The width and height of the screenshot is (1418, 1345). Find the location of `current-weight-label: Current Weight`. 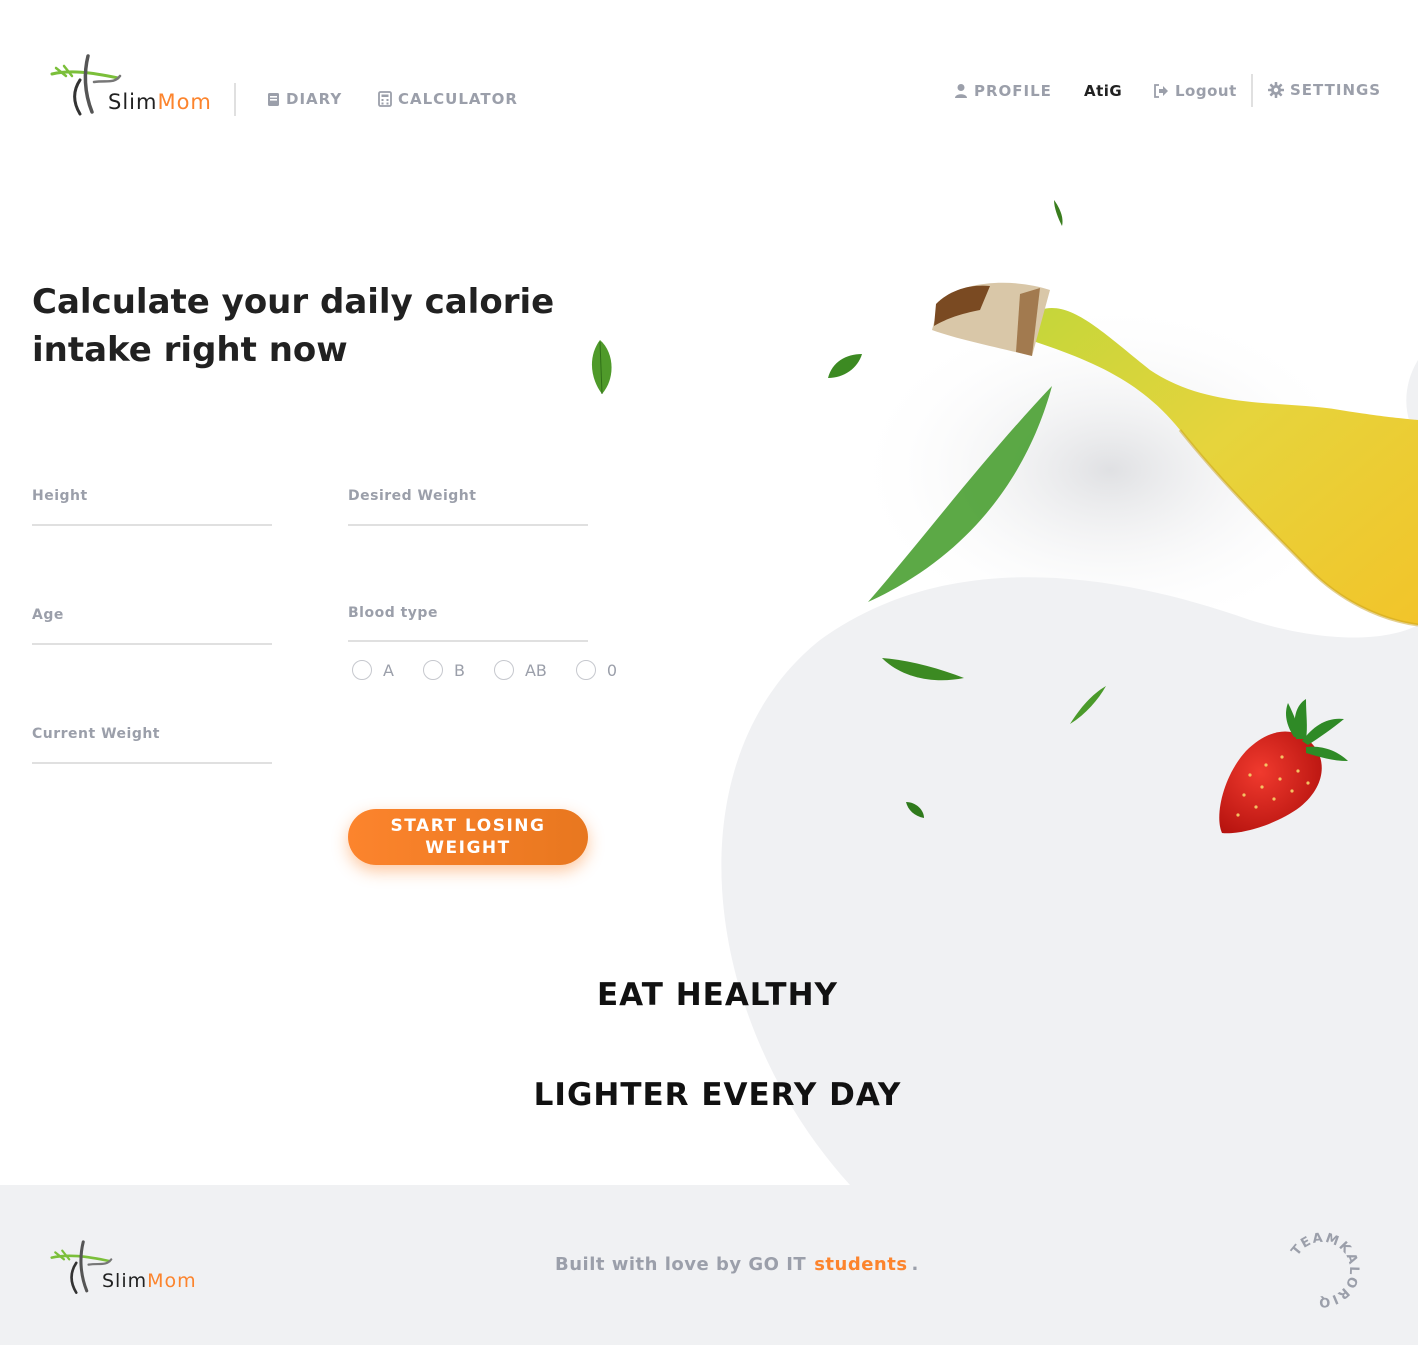

current-weight-label: Current Weight is located at coordinates (96, 734).